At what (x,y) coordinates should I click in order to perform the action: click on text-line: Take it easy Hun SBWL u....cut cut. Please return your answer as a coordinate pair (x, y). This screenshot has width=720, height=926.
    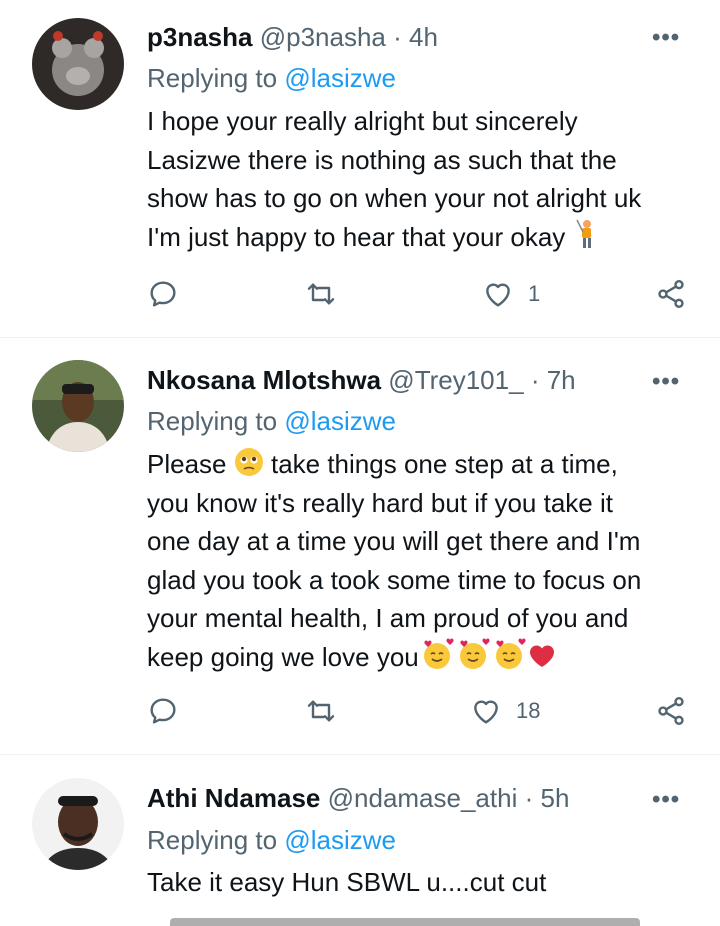
    Looking at the image, I should click on (347, 882).